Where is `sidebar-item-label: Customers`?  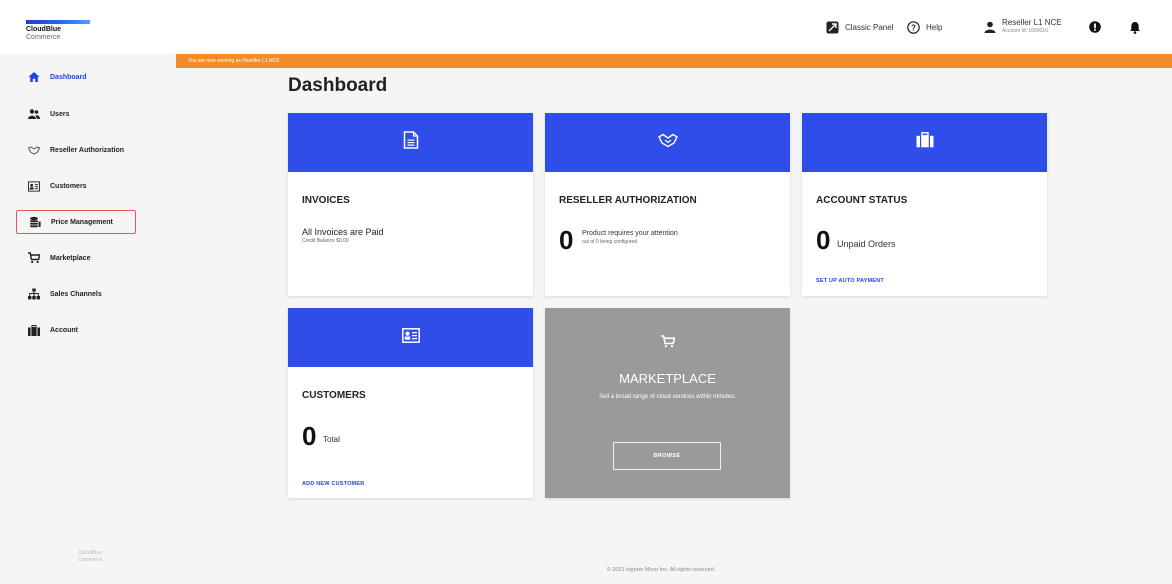 sidebar-item-label: Customers is located at coordinates (68, 186).